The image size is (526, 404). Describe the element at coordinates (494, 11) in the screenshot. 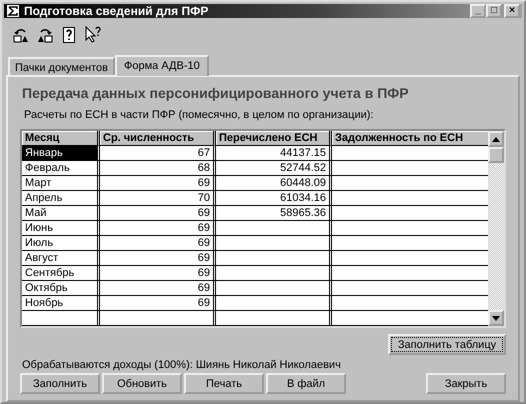

I see `maximize-button: □` at that location.